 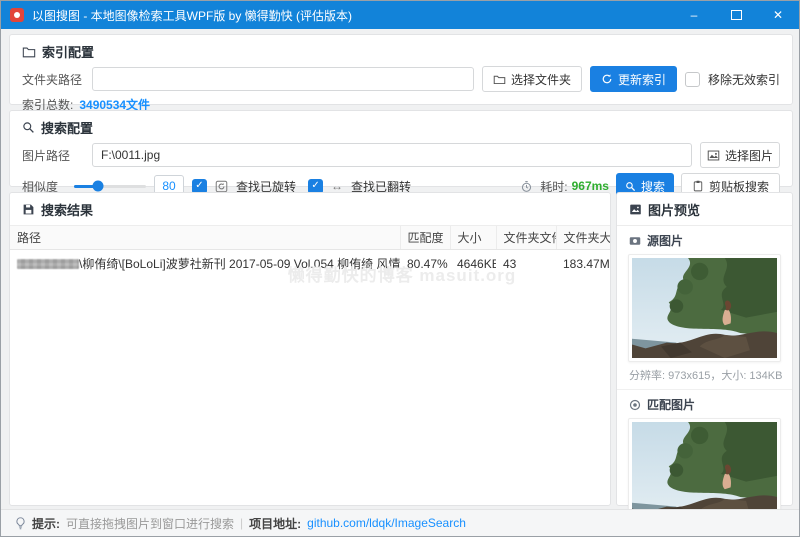 What do you see at coordinates (386, 523) in the screenshot?
I see `project-link: github.com/ldqk/ImageSearch` at bounding box center [386, 523].